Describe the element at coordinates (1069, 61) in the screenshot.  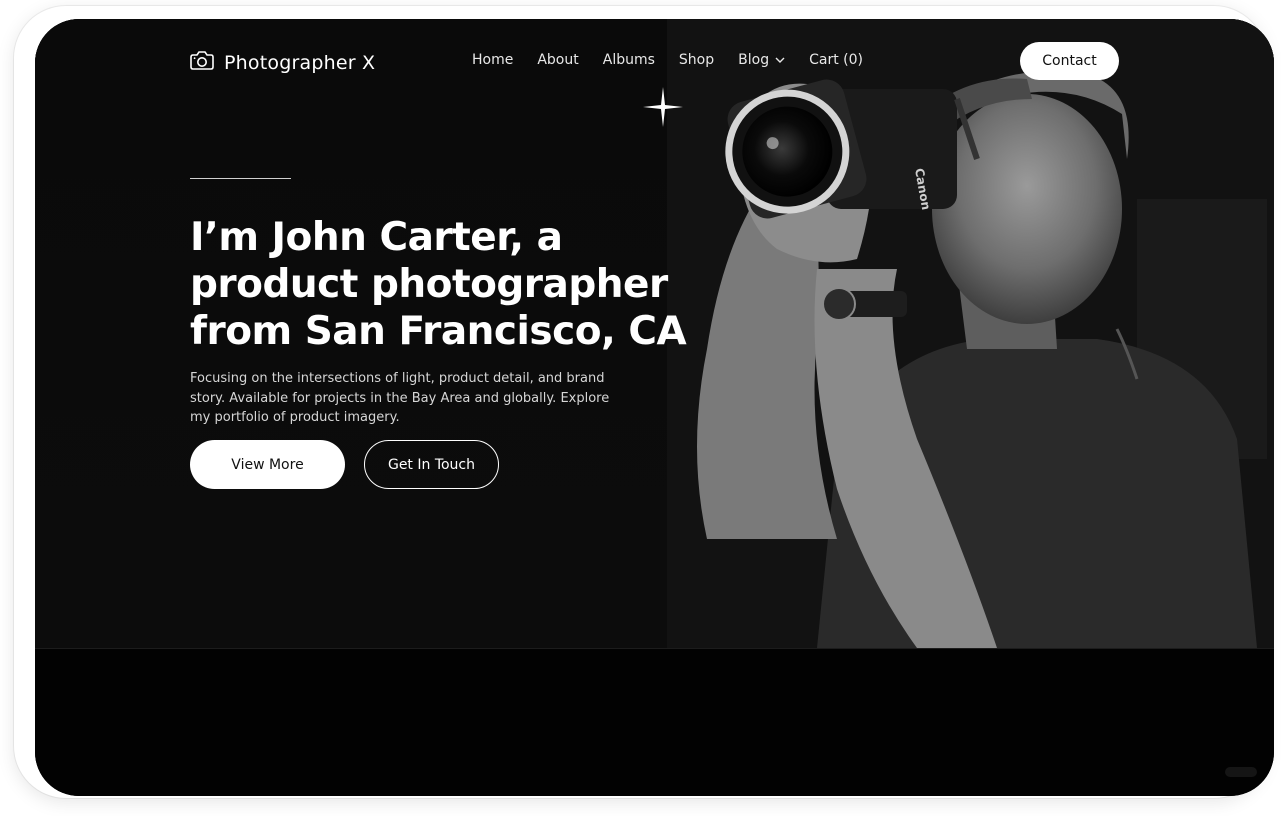
I see `contact-button: Contact` at that location.